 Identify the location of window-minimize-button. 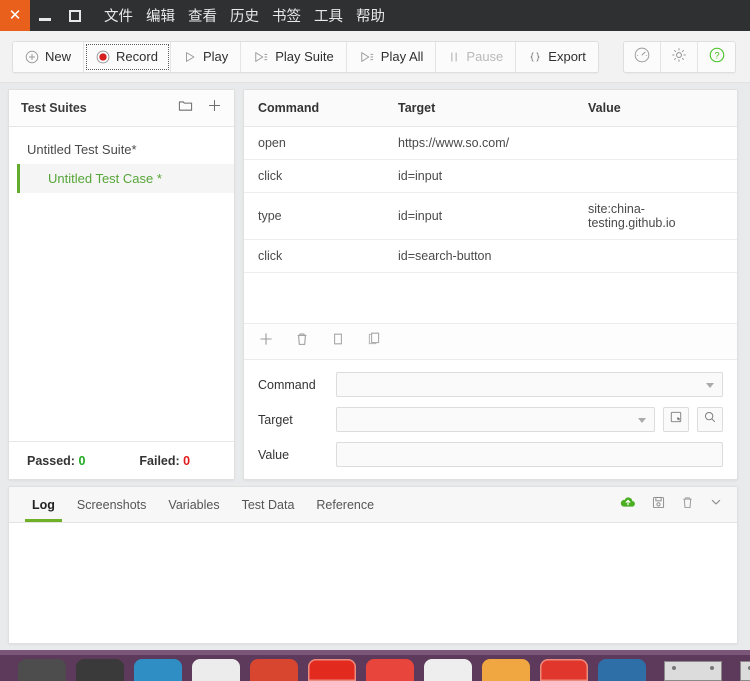
(45, 15).